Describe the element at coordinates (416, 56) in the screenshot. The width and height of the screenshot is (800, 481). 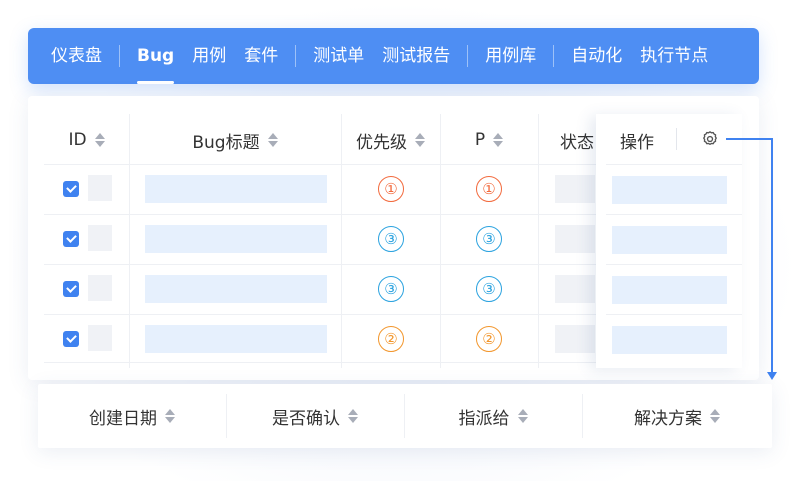
I see `nav-item-testreport: 测试报告` at that location.